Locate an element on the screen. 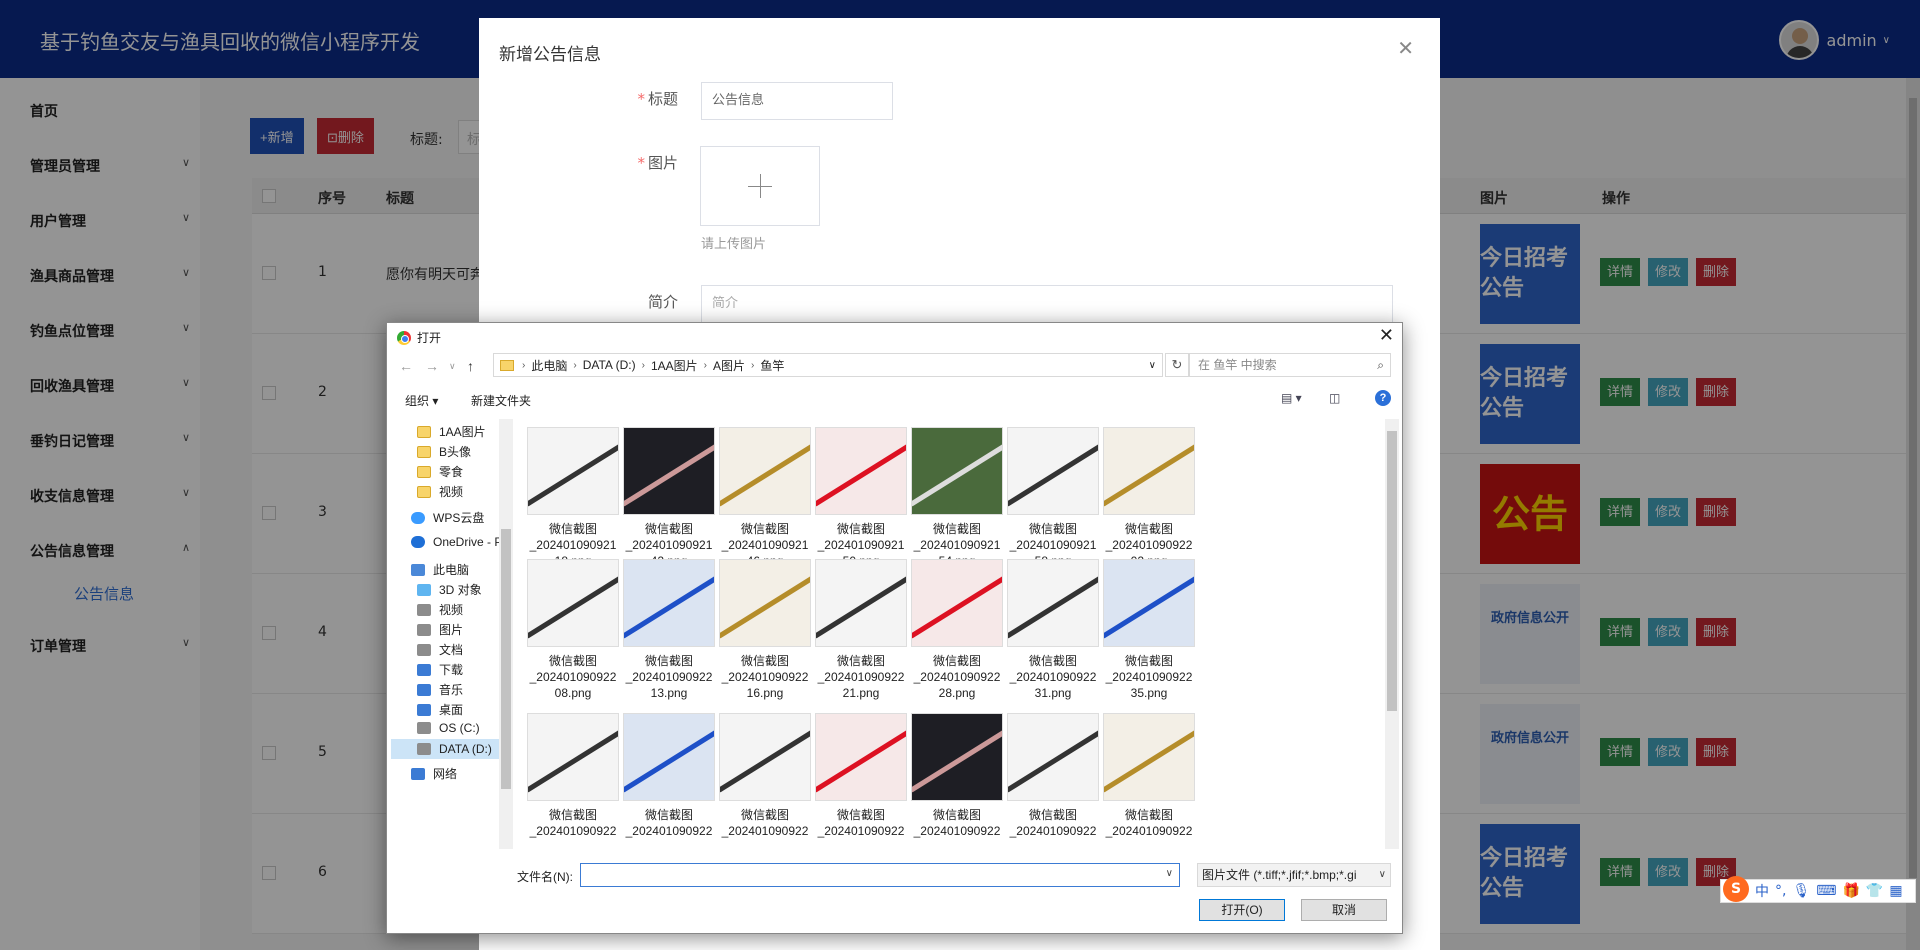 The width and height of the screenshot is (1920, 950). nav-pictures: 图片 is located at coordinates (440, 629).